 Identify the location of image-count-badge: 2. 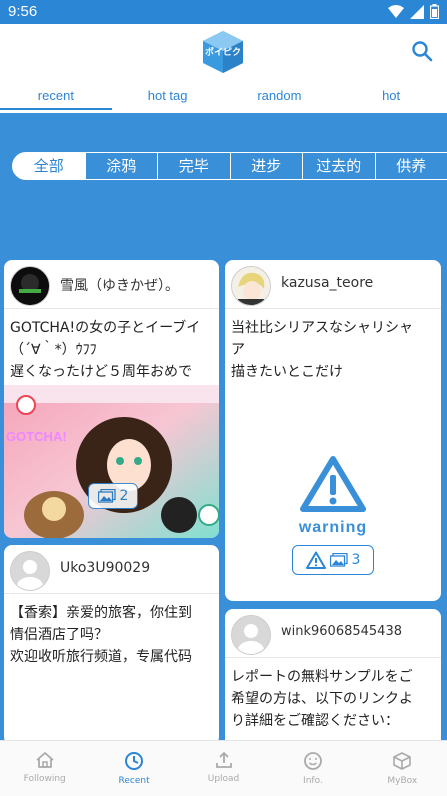
(113, 496).